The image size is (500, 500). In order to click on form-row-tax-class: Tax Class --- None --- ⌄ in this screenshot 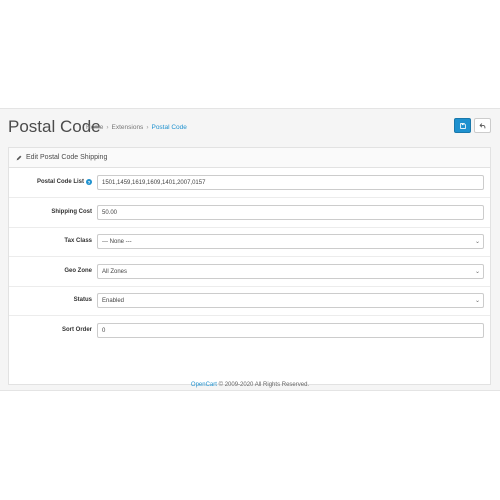, I will do `click(249, 242)`.